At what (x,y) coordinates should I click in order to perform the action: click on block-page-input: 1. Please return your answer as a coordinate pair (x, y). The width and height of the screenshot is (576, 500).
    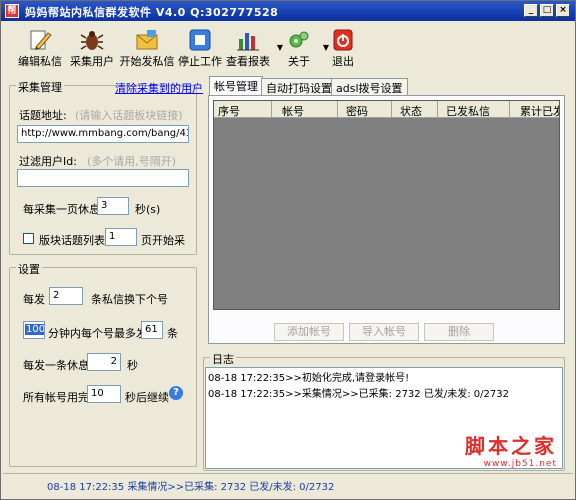
    Looking at the image, I should click on (121, 237).